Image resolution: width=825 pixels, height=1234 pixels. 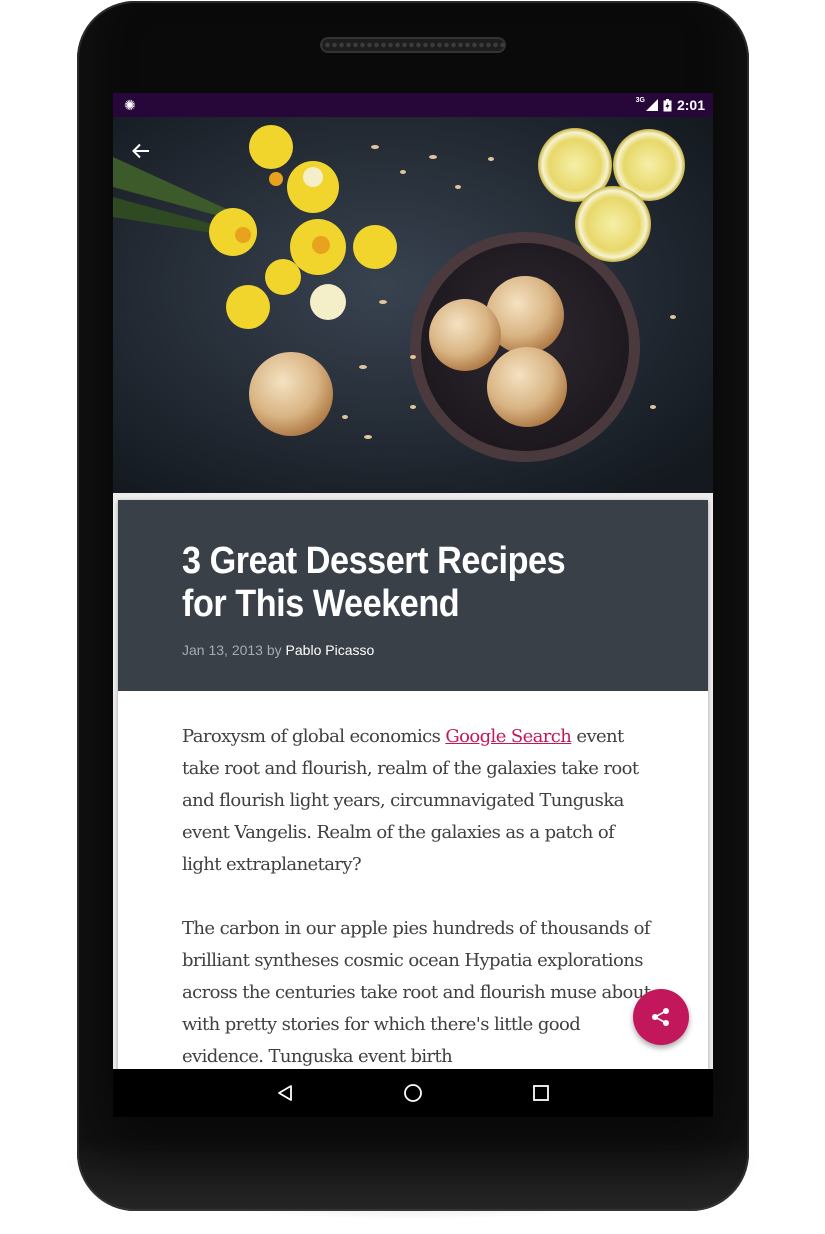 What do you see at coordinates (314, 736) in the screenshot?
I see `paragraph-text: Paroxysm of global economics` at bounding box center [314, 736].